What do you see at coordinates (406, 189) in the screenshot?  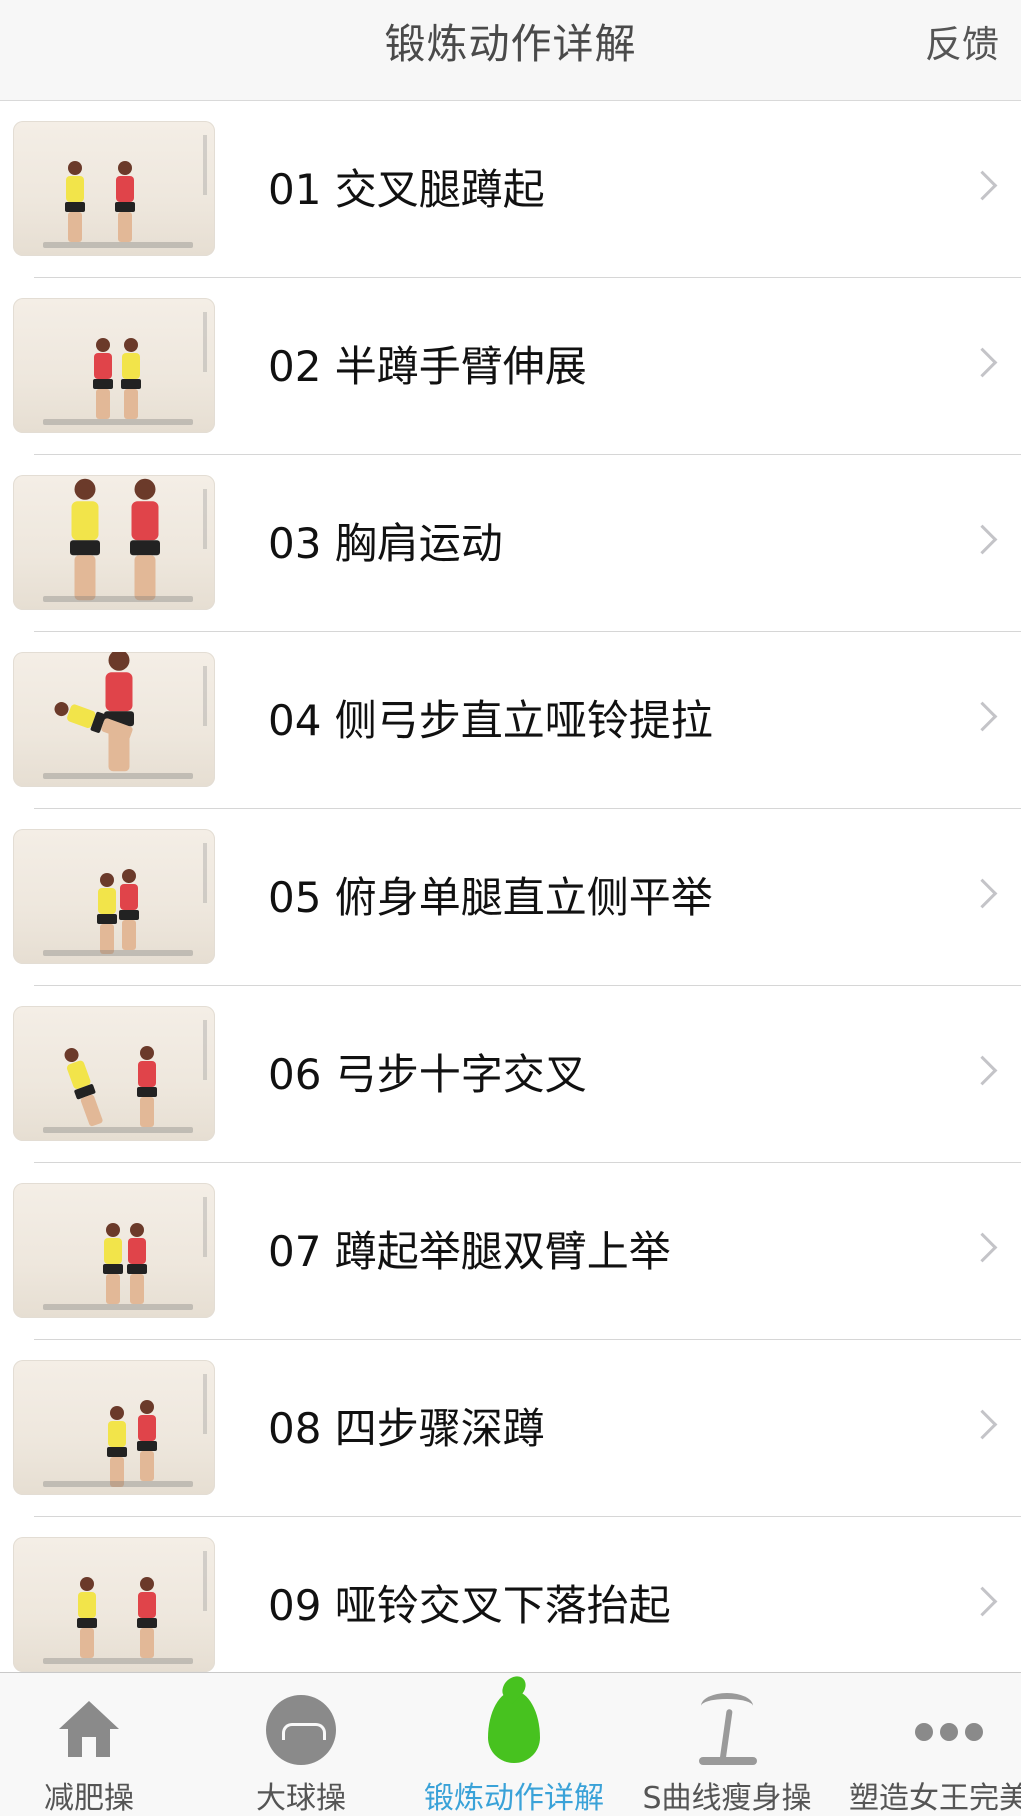 I see `exercise-title: 01 交叉腿蹲起` at bounding box center [406, 189].